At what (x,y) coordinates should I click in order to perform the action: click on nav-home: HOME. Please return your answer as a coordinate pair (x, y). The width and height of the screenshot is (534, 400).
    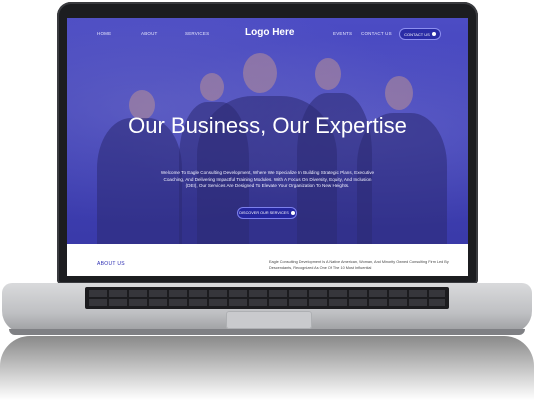
    Looking at the image, I should click on (104, 33).